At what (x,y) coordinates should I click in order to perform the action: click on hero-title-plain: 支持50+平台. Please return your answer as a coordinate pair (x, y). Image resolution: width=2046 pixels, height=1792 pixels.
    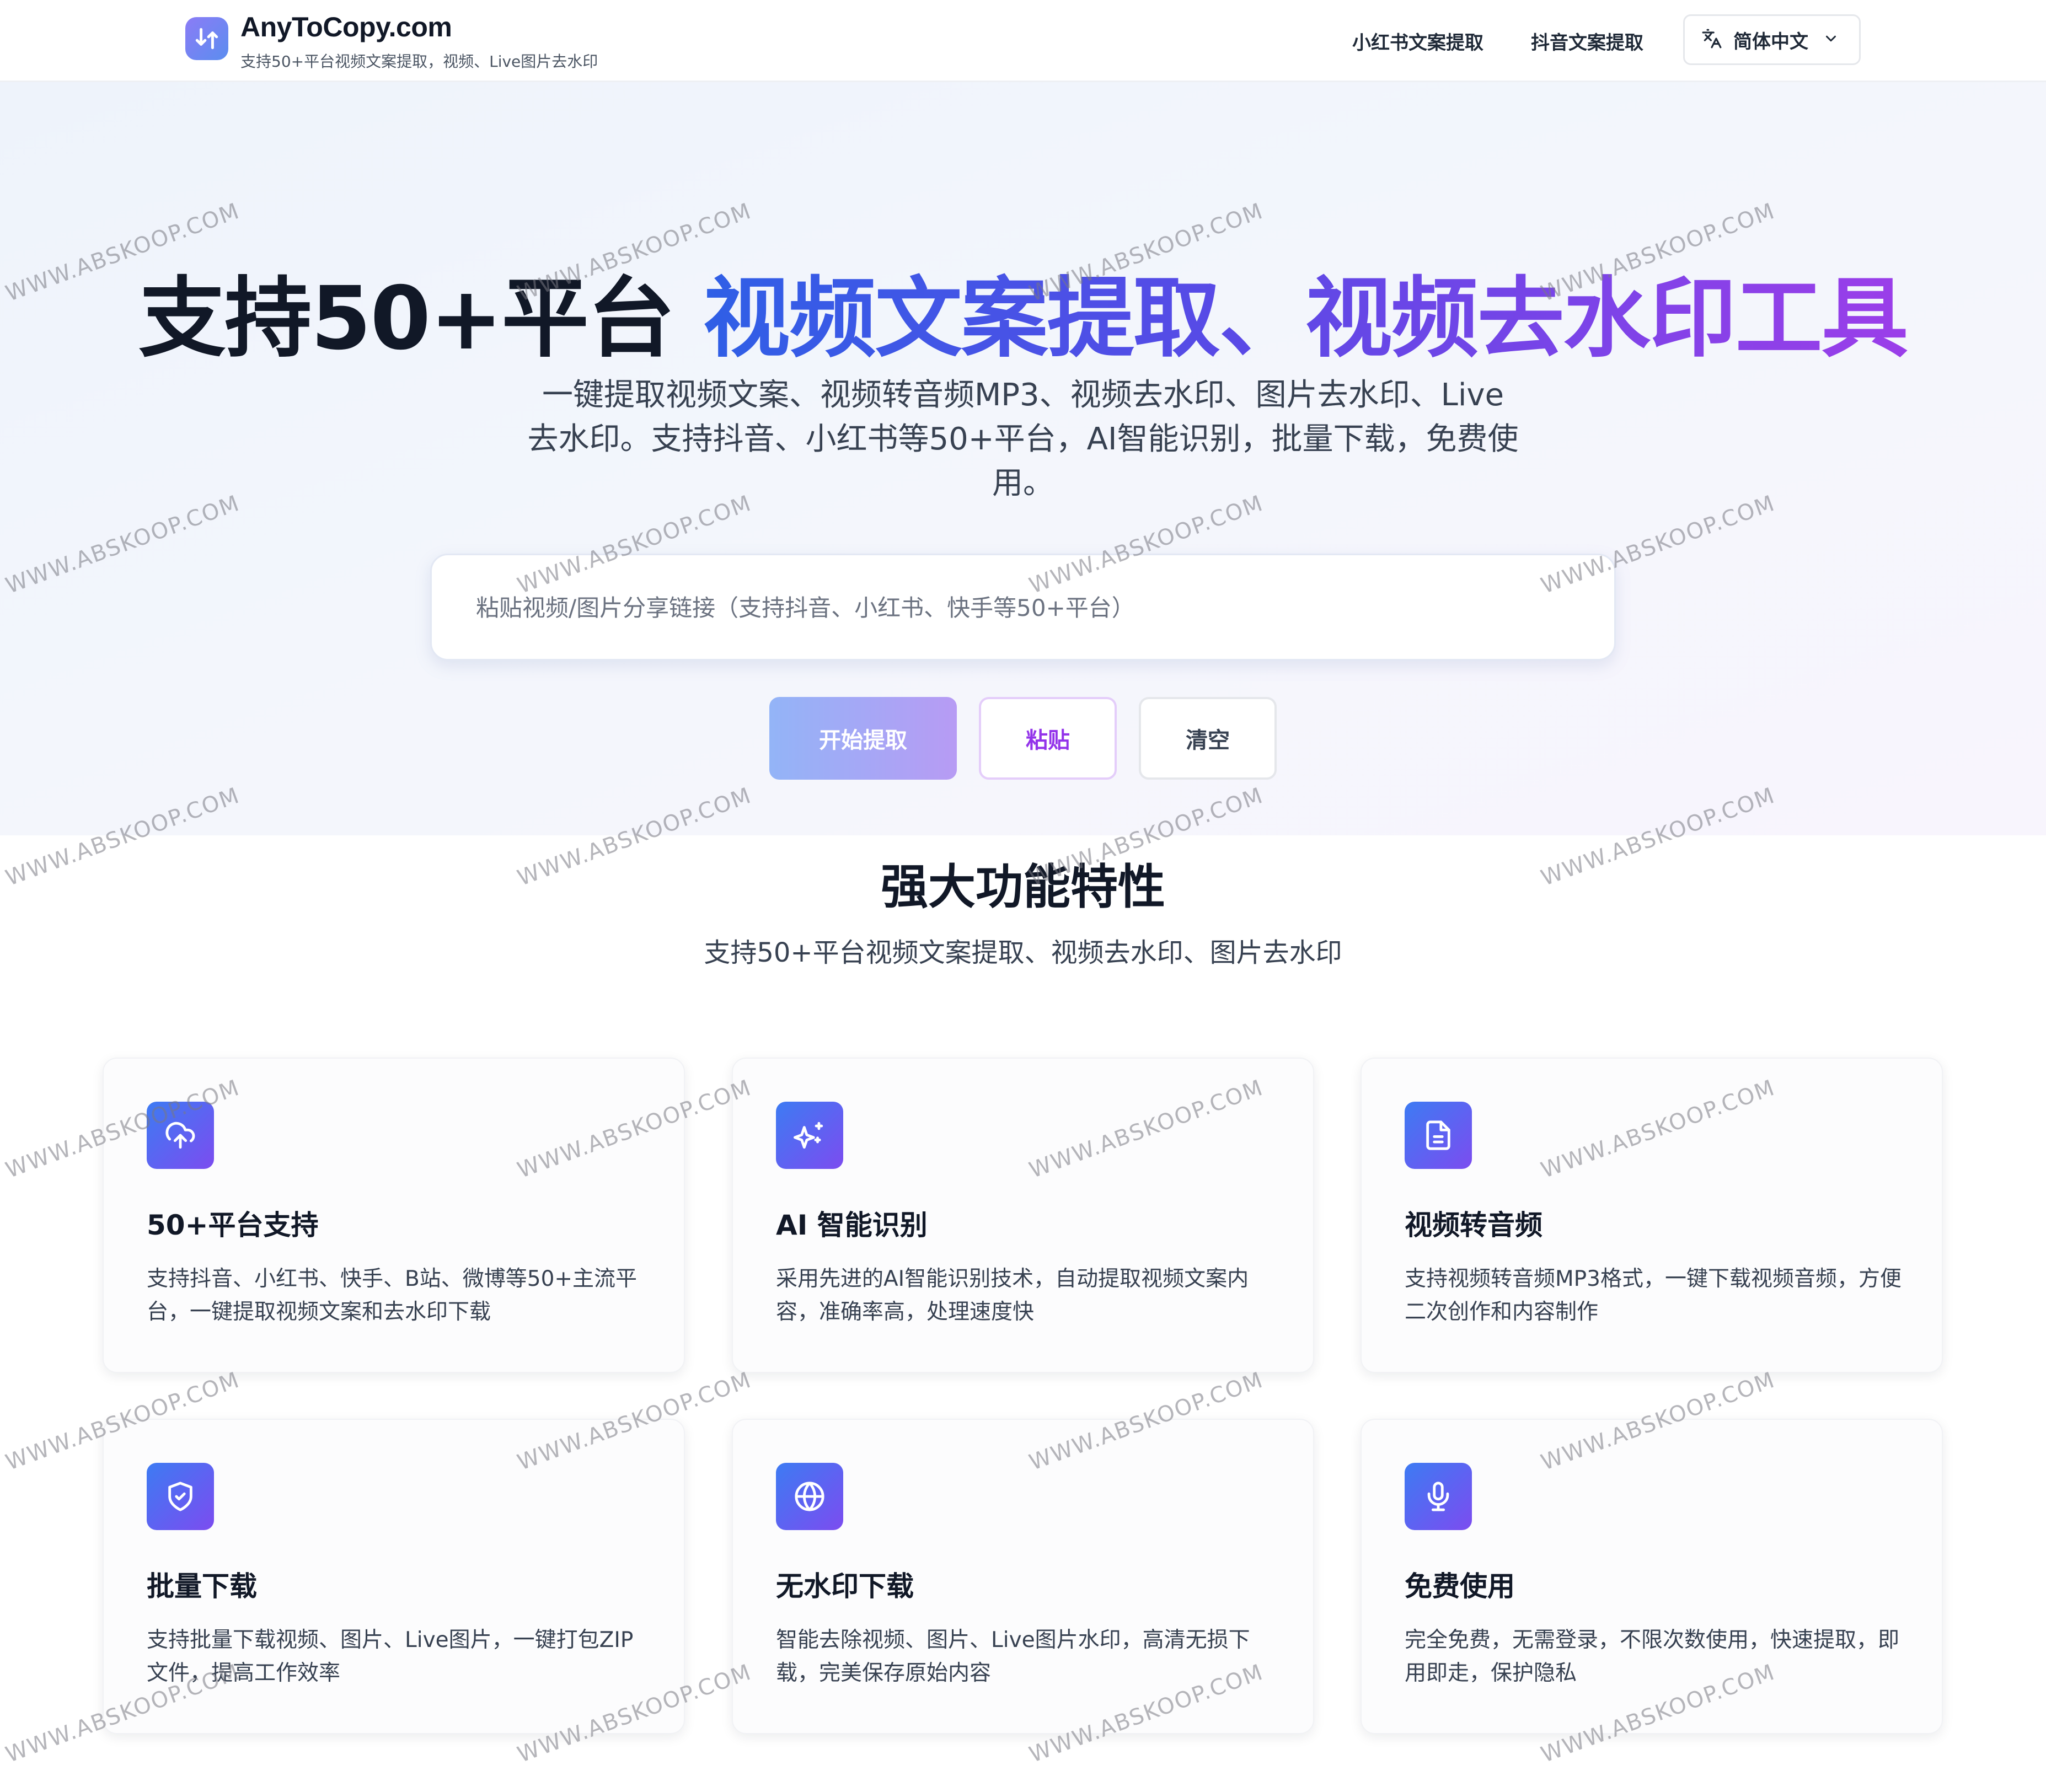
    Looking at the image, I should click on (406, 318).